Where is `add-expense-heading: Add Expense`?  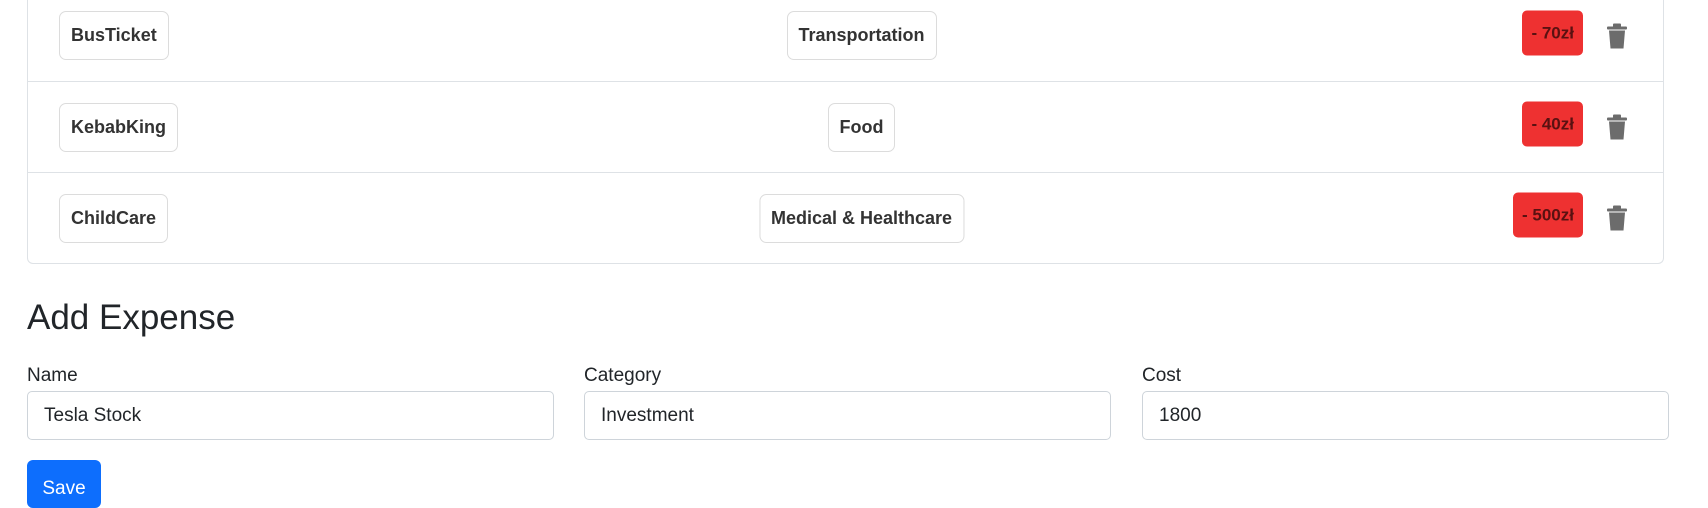 add-expense-heading: Add Expense is located at coordinates (131, 317).